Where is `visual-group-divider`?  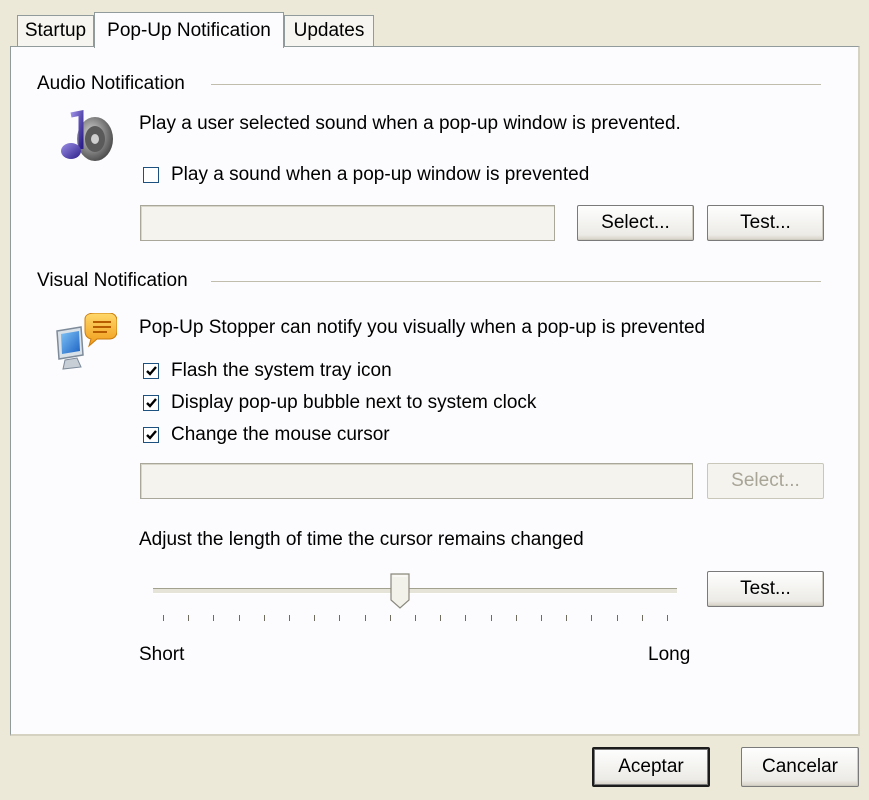 visual-group-divider is located at coordinates (516, 281).